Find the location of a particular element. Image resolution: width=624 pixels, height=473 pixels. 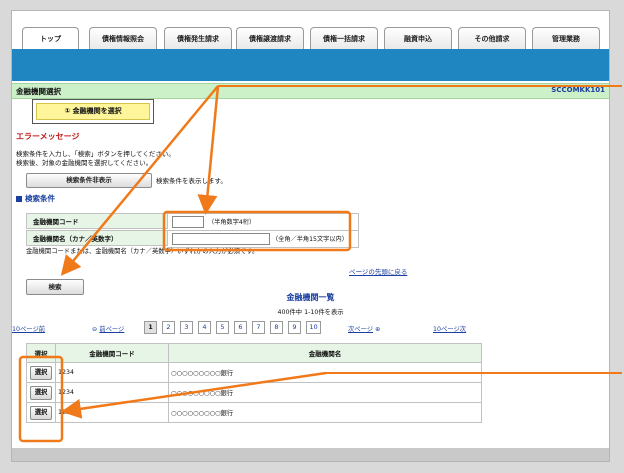

tab-financing: 融資申込 is located at coordinates (418, 38).